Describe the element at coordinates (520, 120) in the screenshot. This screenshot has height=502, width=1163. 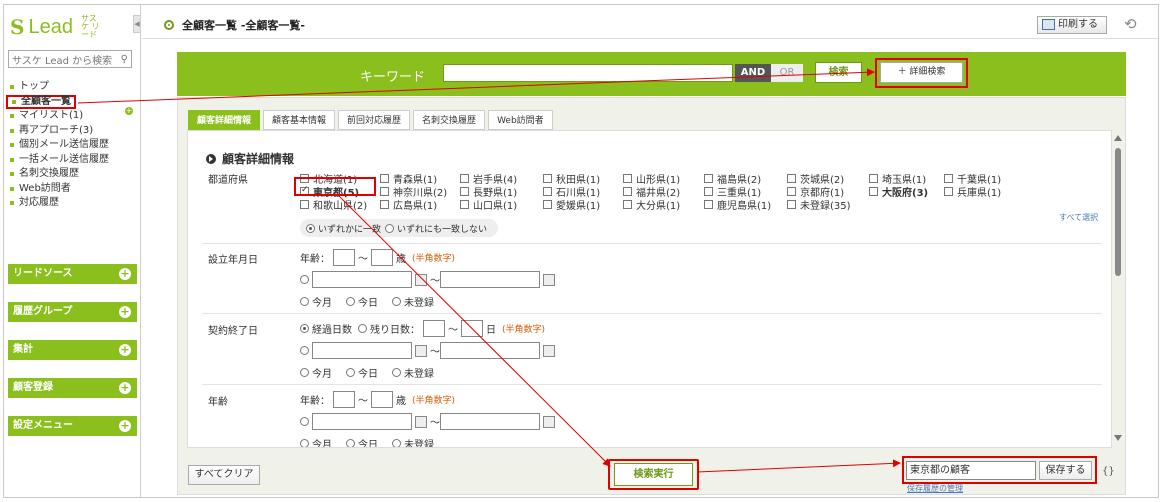
I see `tab: Web訪問者` at that location.